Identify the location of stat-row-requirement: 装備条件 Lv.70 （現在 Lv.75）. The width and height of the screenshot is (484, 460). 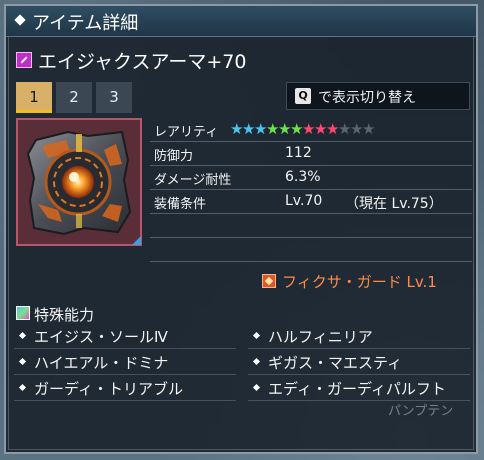
(311, 202).